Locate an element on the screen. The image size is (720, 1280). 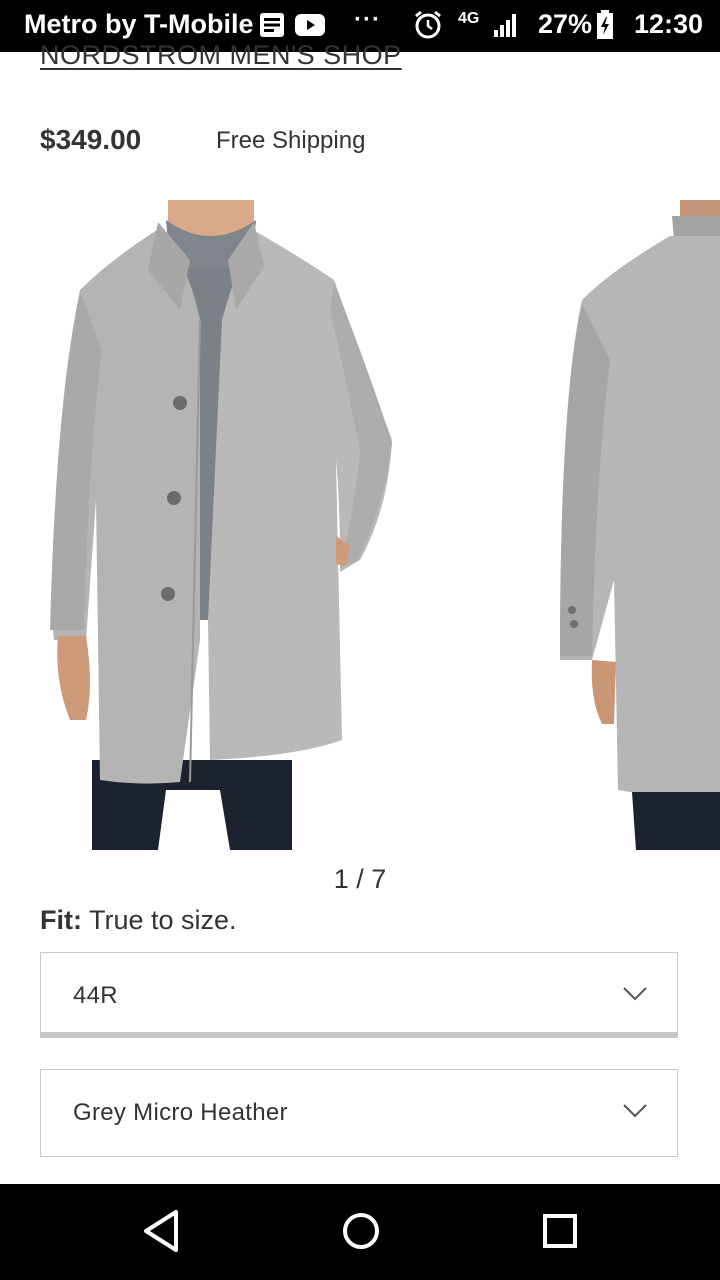
gallery-counter: 1 / 7 is located at coordinates (360, 879).